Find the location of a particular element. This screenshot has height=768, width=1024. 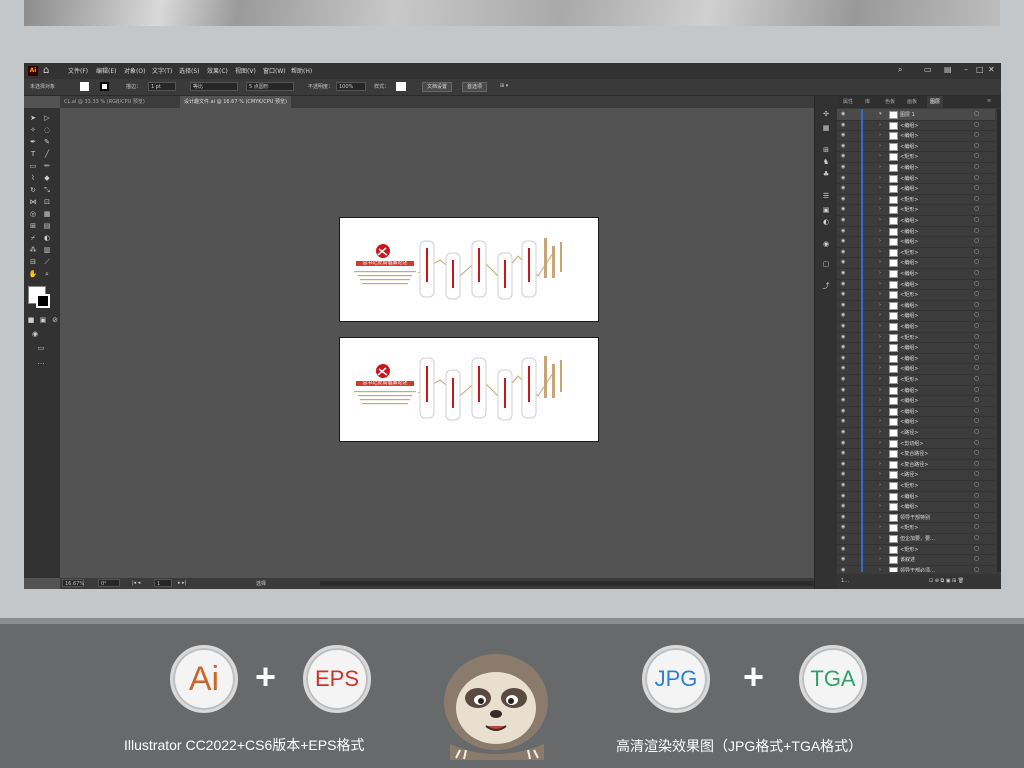

layer-actions-icon: ⊡ ⊕ ⧉ ▣ ⊞ 🗑 is located at coordinates (946, 581).